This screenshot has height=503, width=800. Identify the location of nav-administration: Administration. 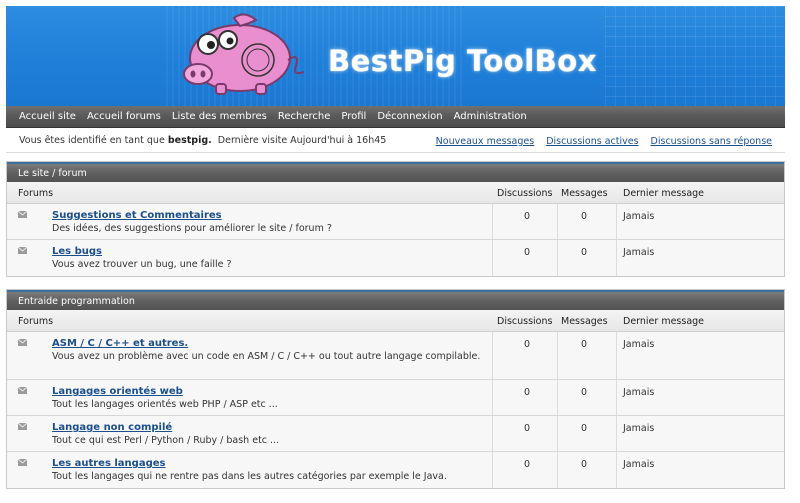
(490, 116).